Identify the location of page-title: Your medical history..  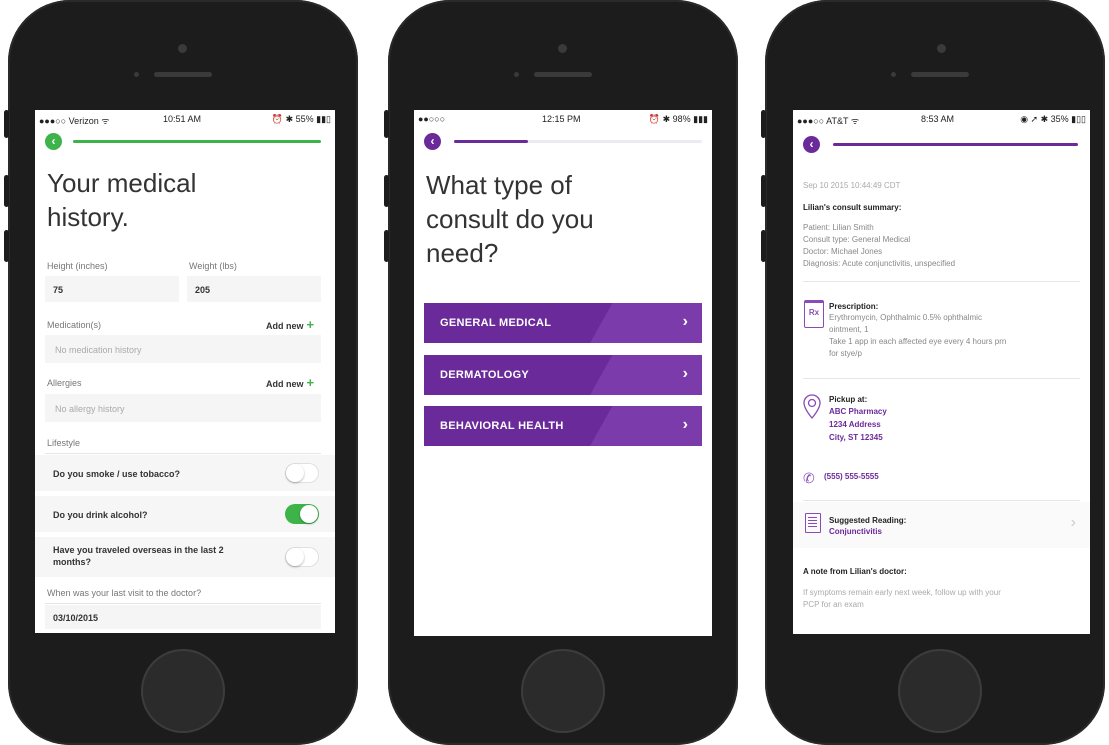
(122, 200).